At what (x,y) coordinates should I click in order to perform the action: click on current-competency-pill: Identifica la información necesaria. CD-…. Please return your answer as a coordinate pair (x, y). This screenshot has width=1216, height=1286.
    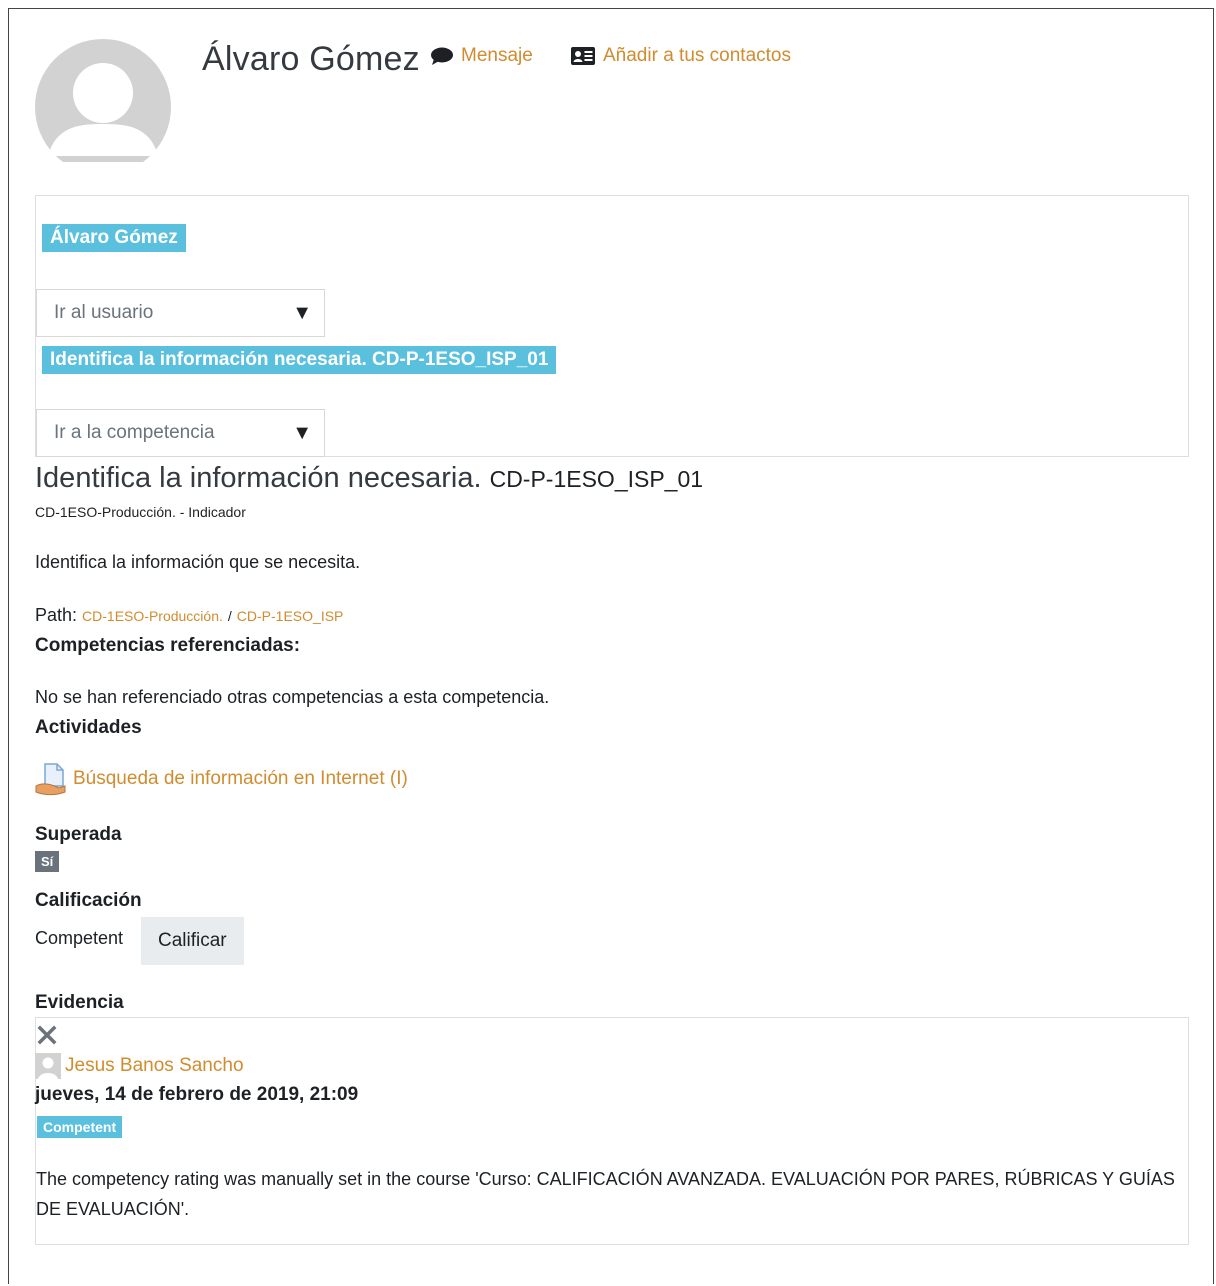
    Looking at the image, I should click on (299, 360).